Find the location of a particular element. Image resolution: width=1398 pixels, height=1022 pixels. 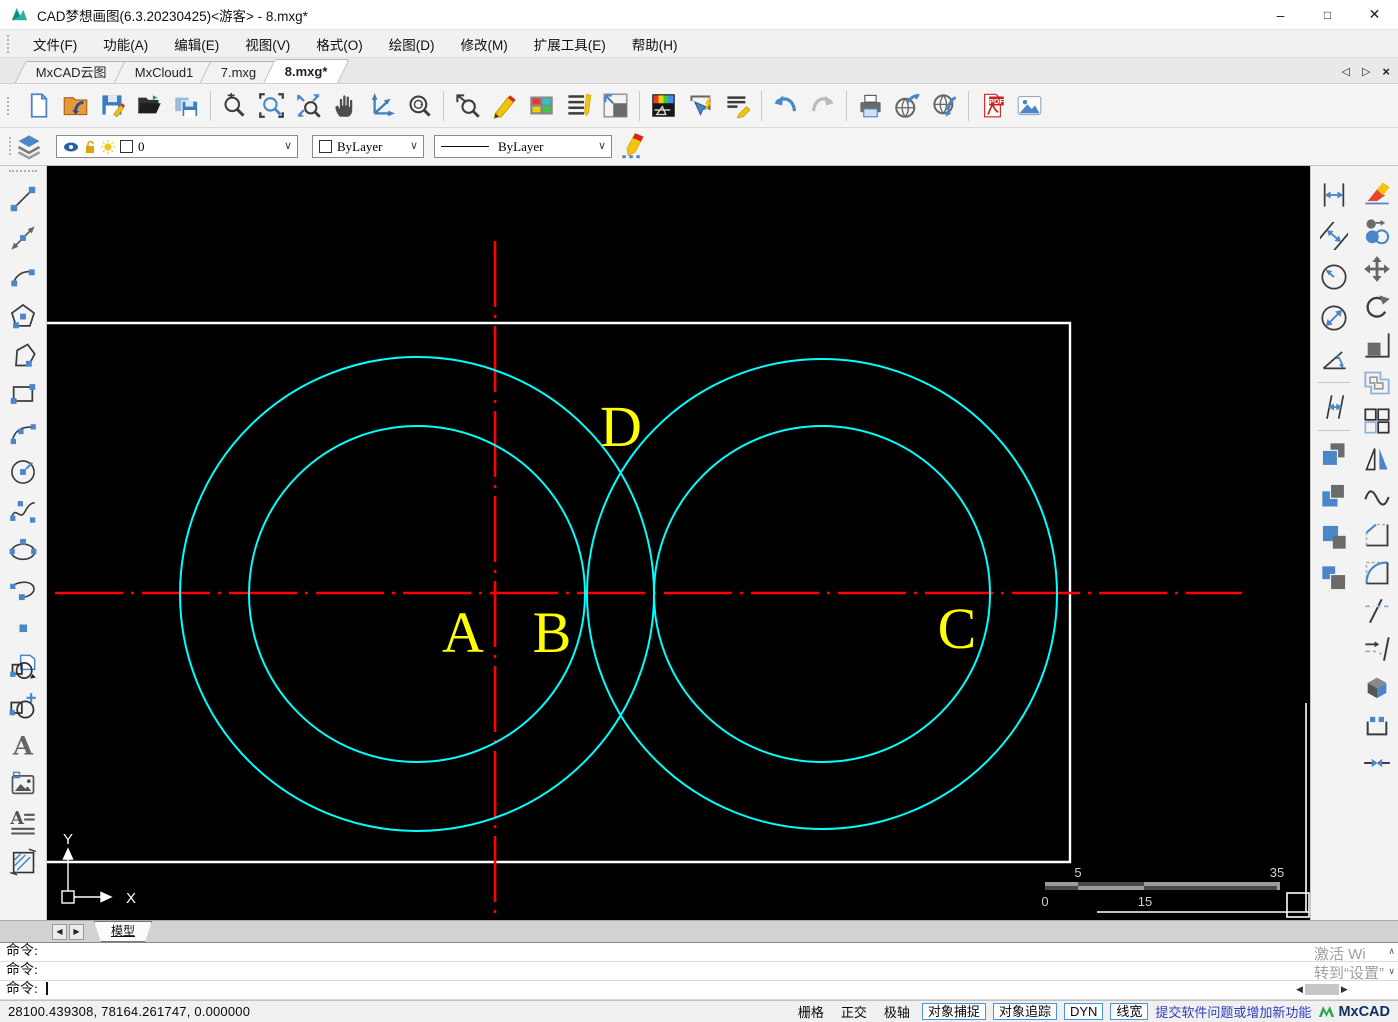

status-toggle-2: 极轴 is located at coordinates (897, 1011).